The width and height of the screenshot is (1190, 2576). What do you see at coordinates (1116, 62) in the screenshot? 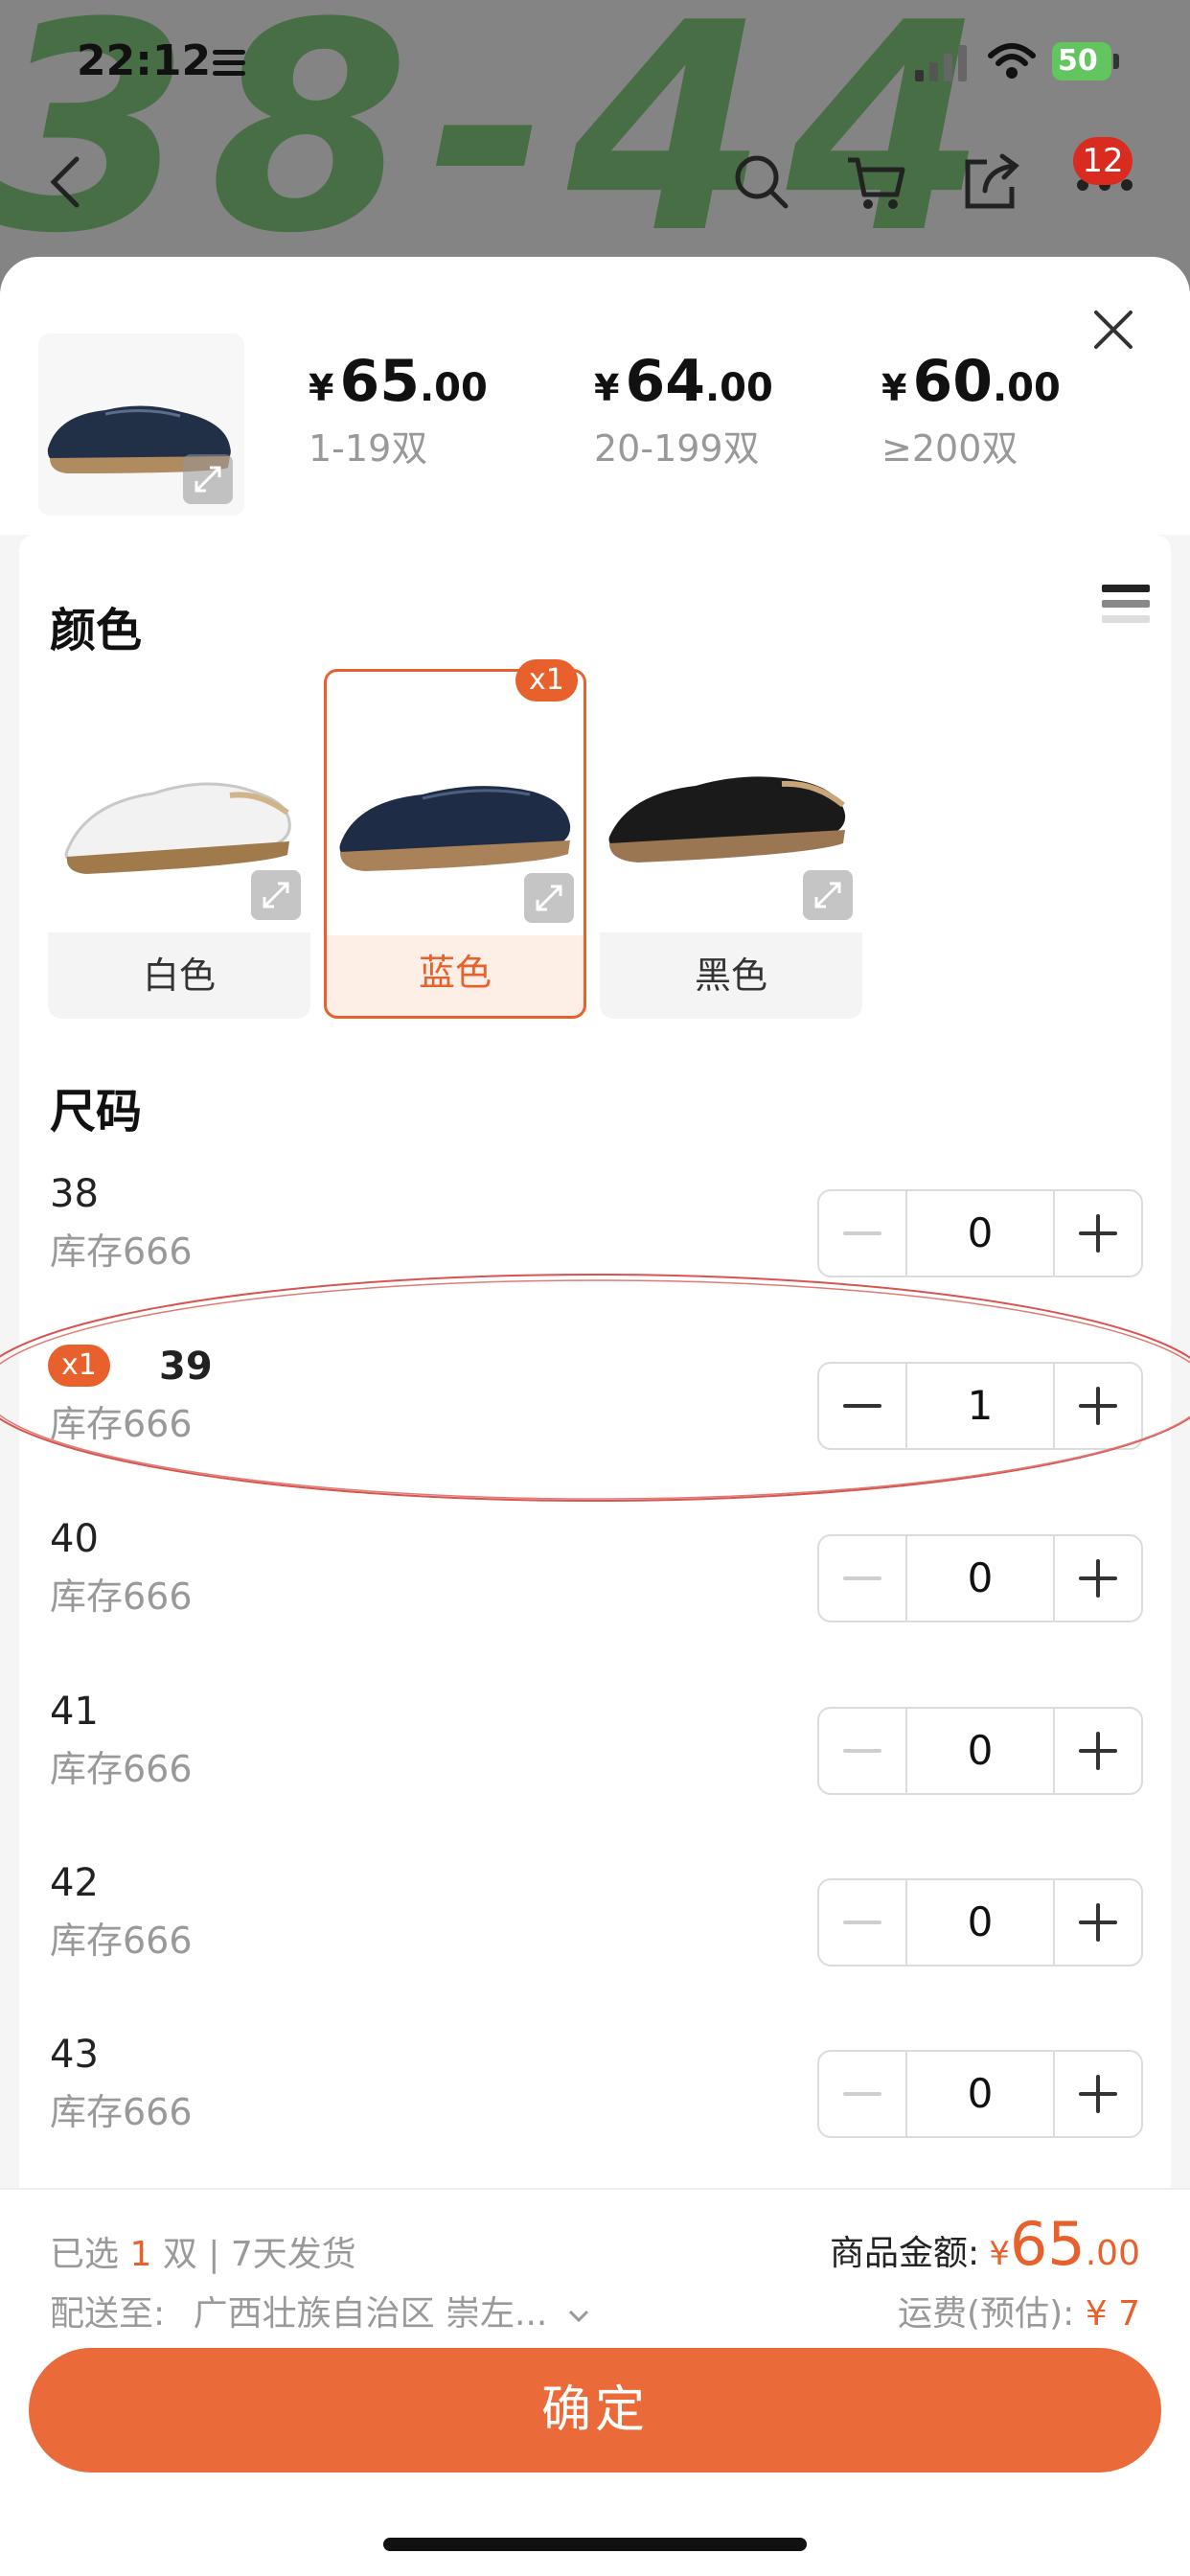
I see `battery-cap` at bounding box center [1116, 62].